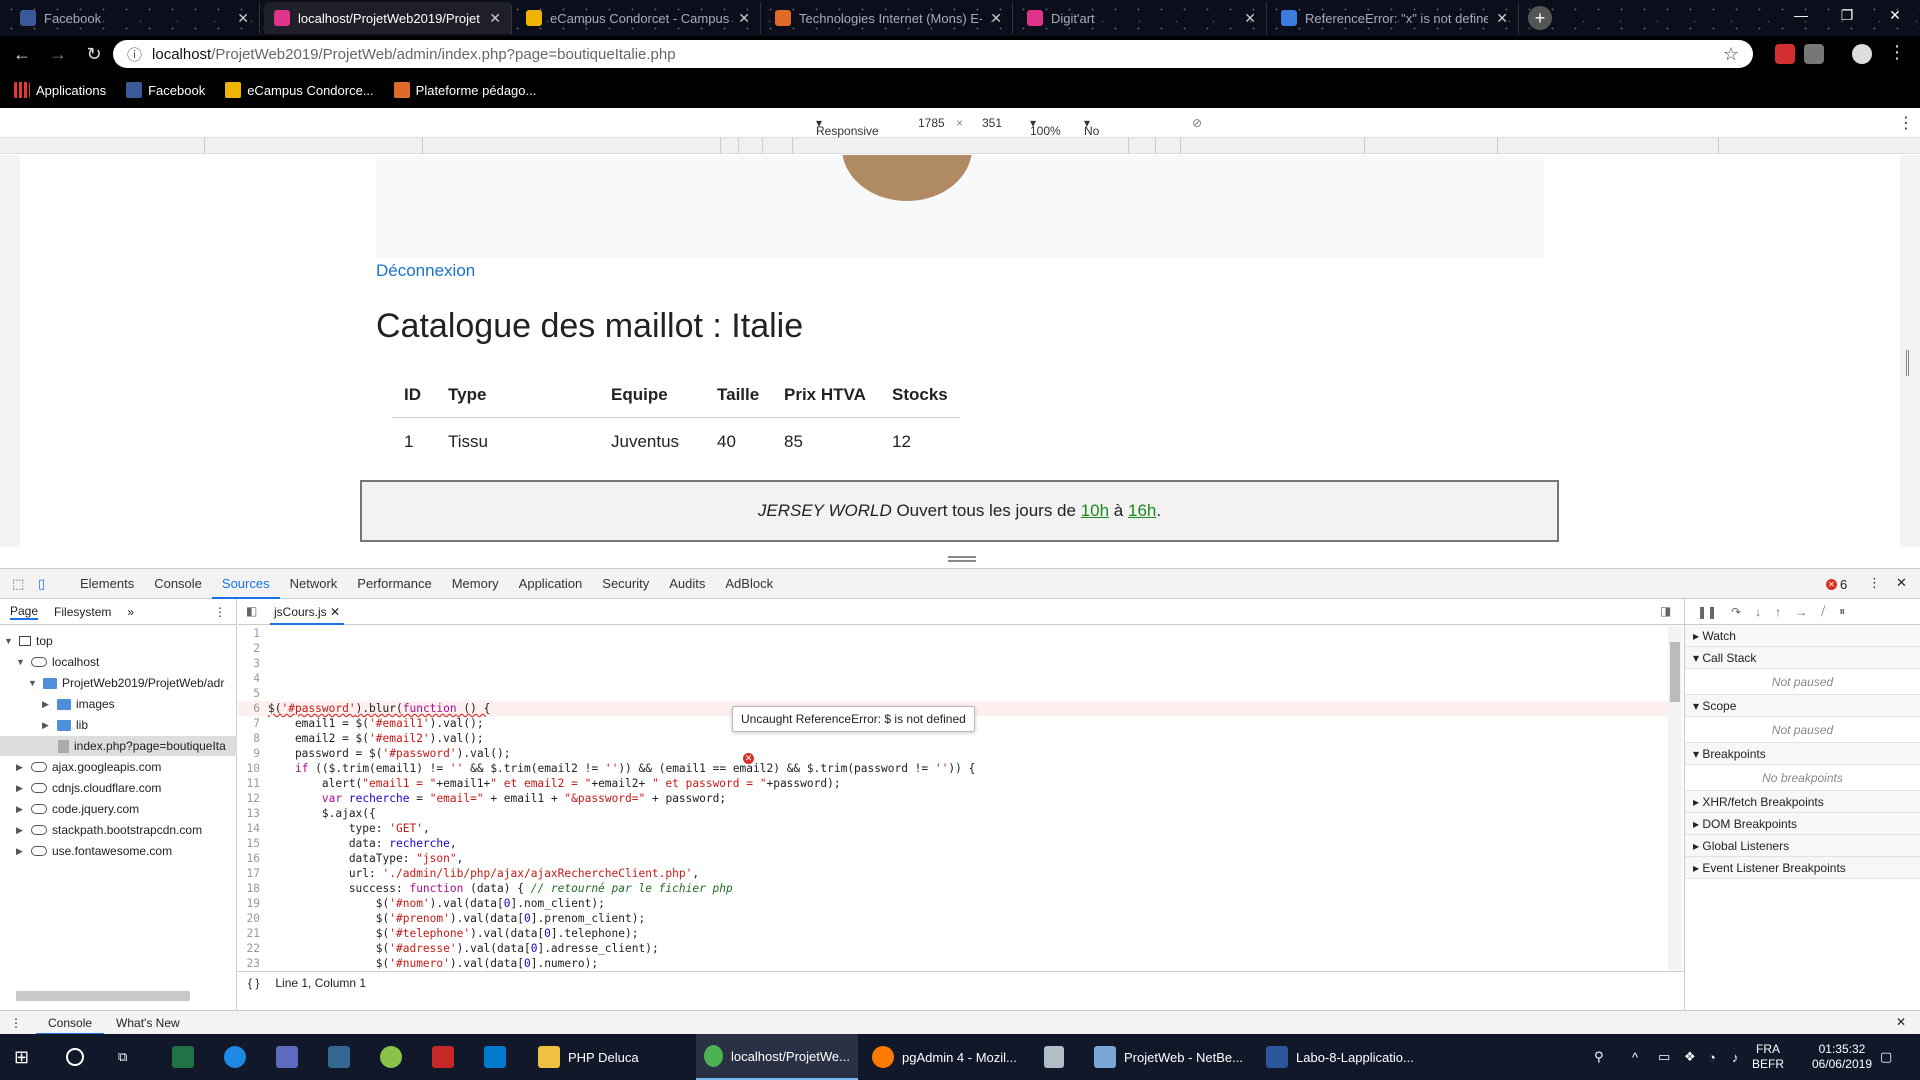  Describe the element at coordinates (1801, 612) in the screenshot. I see `step-icon: →` at that location.